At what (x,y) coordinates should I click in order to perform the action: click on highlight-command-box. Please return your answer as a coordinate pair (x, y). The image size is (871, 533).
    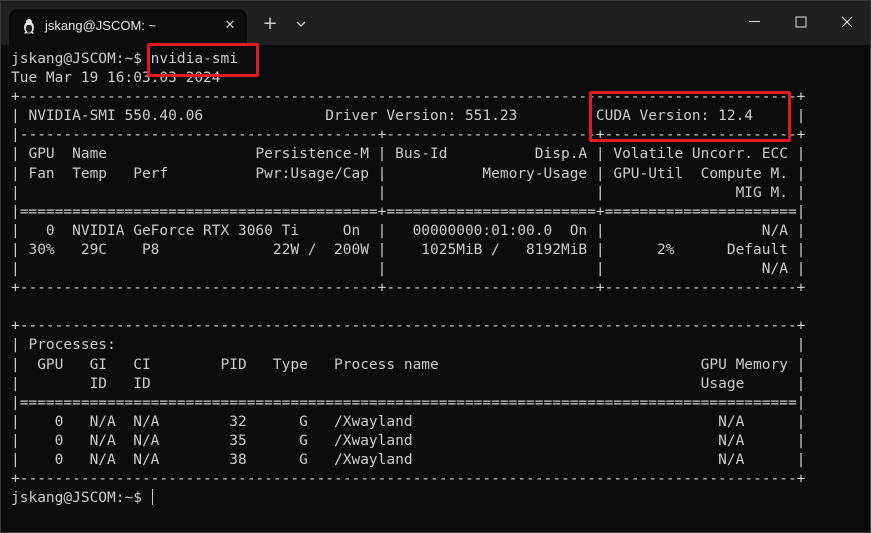
    Looking at the image, I should click on (203, 60).